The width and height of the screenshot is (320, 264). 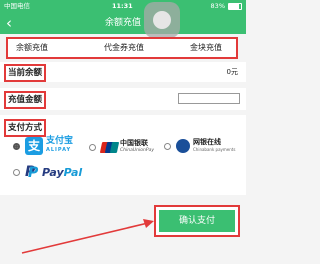 I want to click on balance-value: 0元, so click(x=232, y=72).